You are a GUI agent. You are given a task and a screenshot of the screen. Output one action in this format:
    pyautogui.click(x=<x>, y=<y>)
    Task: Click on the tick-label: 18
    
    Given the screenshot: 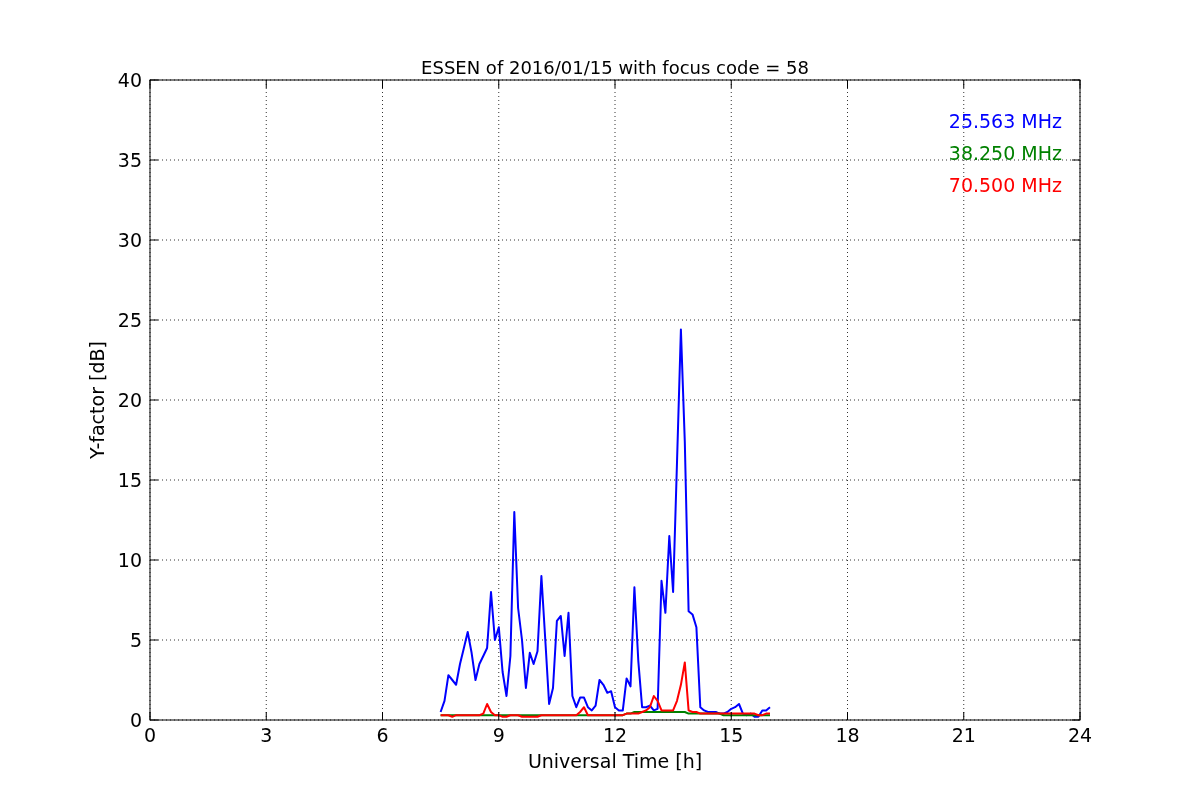 What is the action you would take?
    pyautogui.click(x=847, y=735)
    